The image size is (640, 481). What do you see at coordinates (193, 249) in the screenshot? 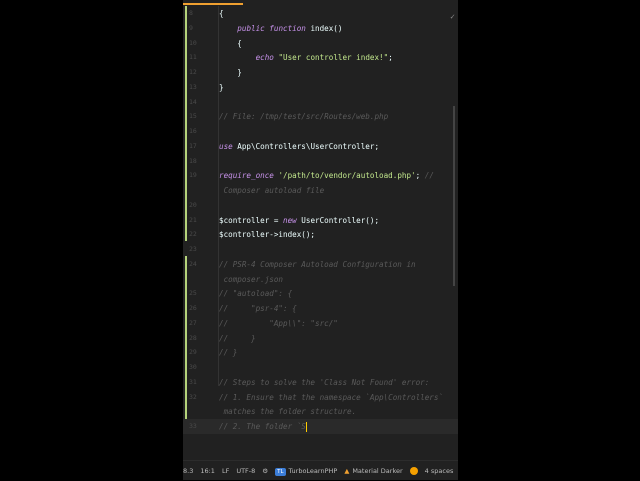
I see `line-number: 23` at bounding box center [193, 249].